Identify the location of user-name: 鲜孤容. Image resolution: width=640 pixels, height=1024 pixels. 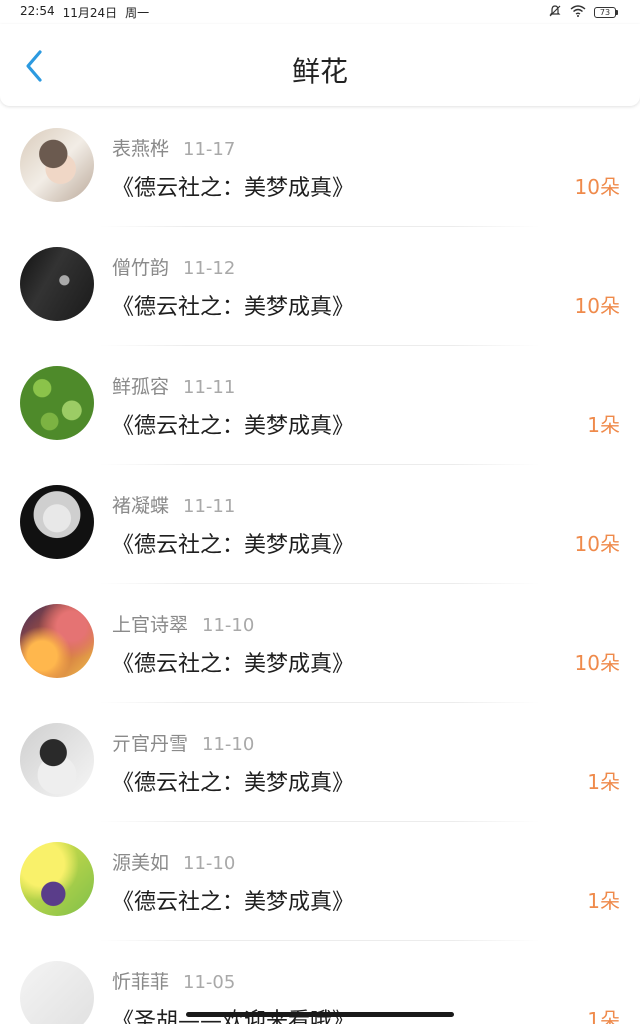
(141, 387).